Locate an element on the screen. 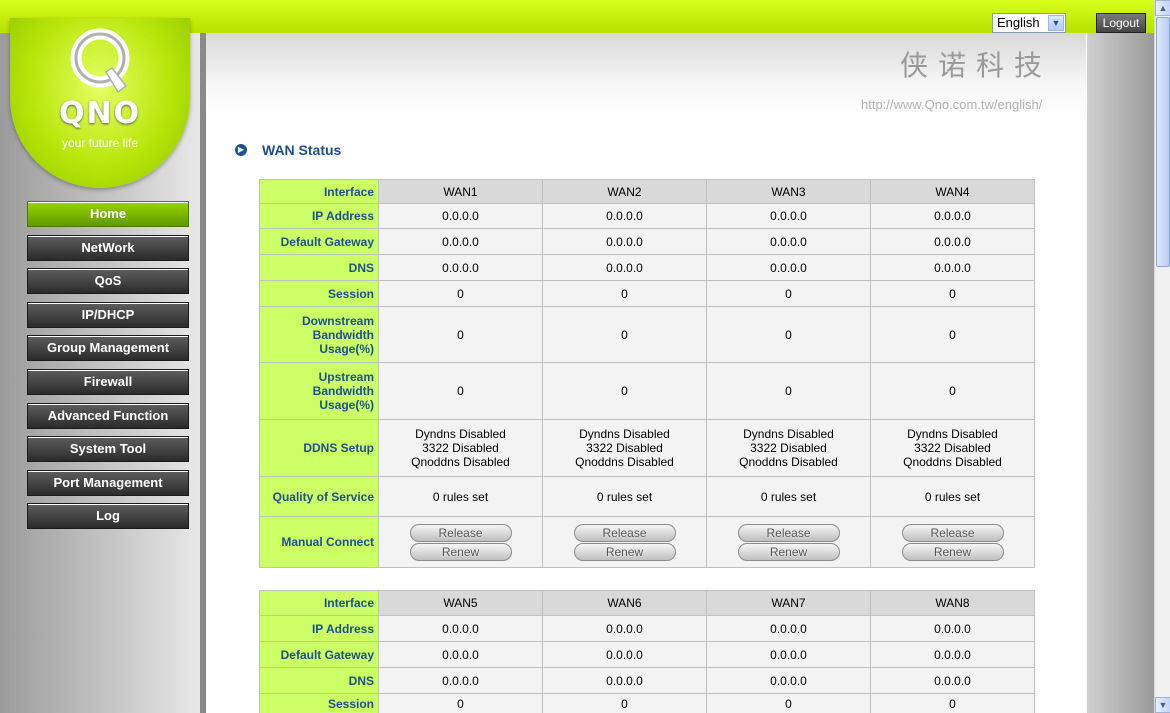 The width and height of the screenshot is (1170, 713). table-row: Interface WAN1 WAN2 WAN3 WAN4 is located at coordinates (647, 191).